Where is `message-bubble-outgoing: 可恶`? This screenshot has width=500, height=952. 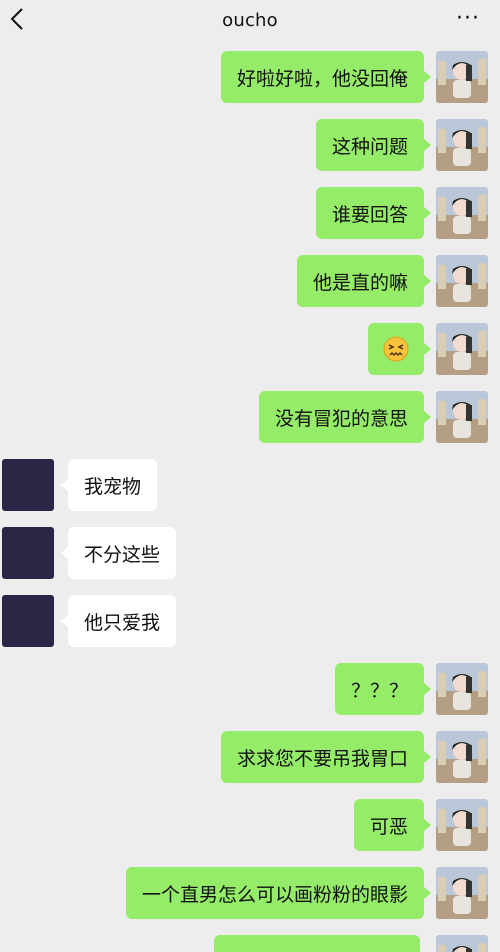
message-bubble-outgoing: 可恶 is located at coordinates (392, 825).